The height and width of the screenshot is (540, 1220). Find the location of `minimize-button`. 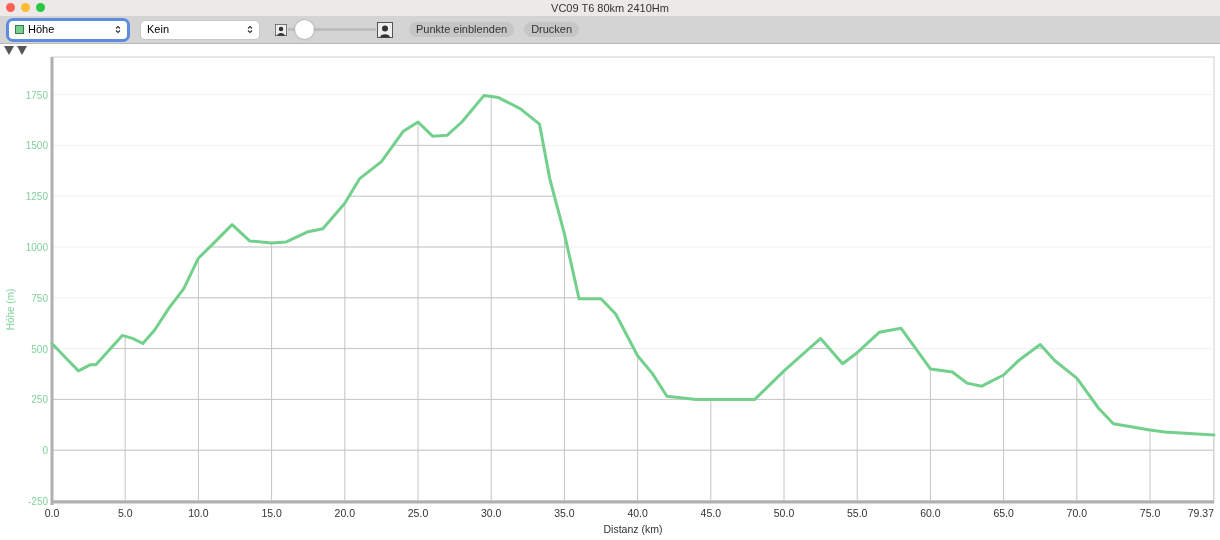

minimize-button is located at coordinates (25, 7).